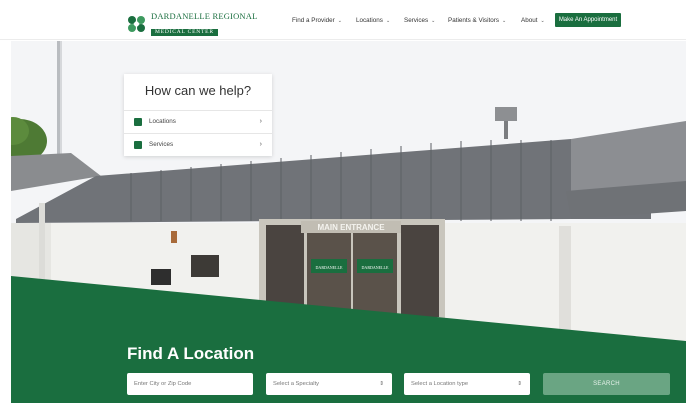  I want to click on door-sign-left: DARDANELLE, so click(329, 267).